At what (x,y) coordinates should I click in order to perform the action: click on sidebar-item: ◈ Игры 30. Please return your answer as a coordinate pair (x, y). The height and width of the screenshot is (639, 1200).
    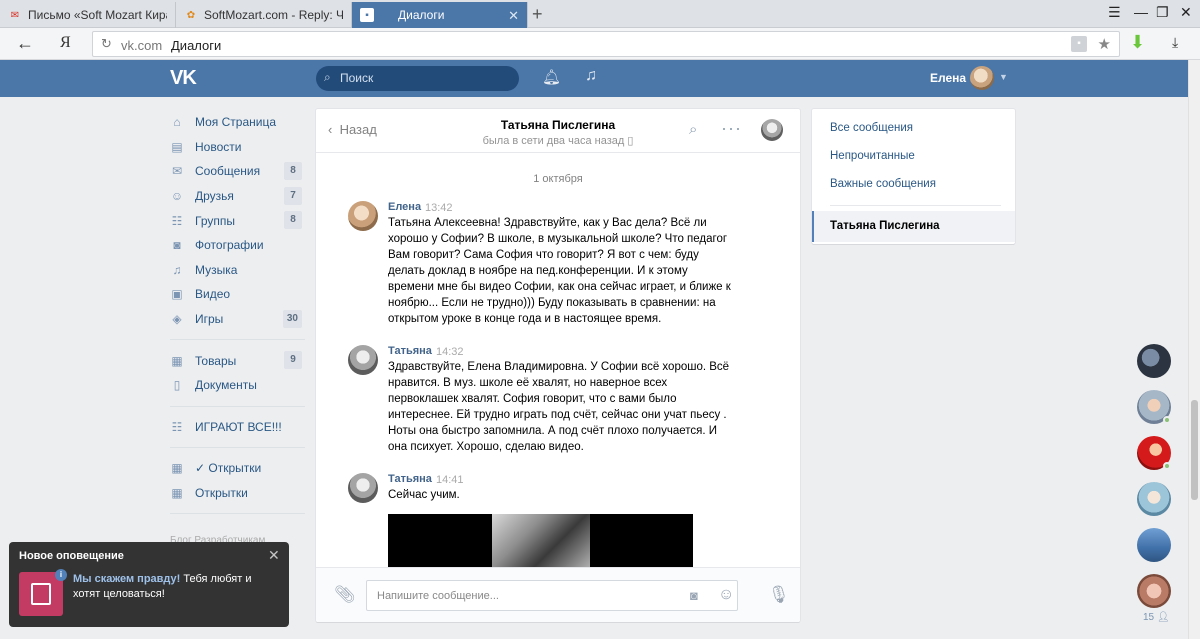
    Looking at the image, I should click on (237, 319).